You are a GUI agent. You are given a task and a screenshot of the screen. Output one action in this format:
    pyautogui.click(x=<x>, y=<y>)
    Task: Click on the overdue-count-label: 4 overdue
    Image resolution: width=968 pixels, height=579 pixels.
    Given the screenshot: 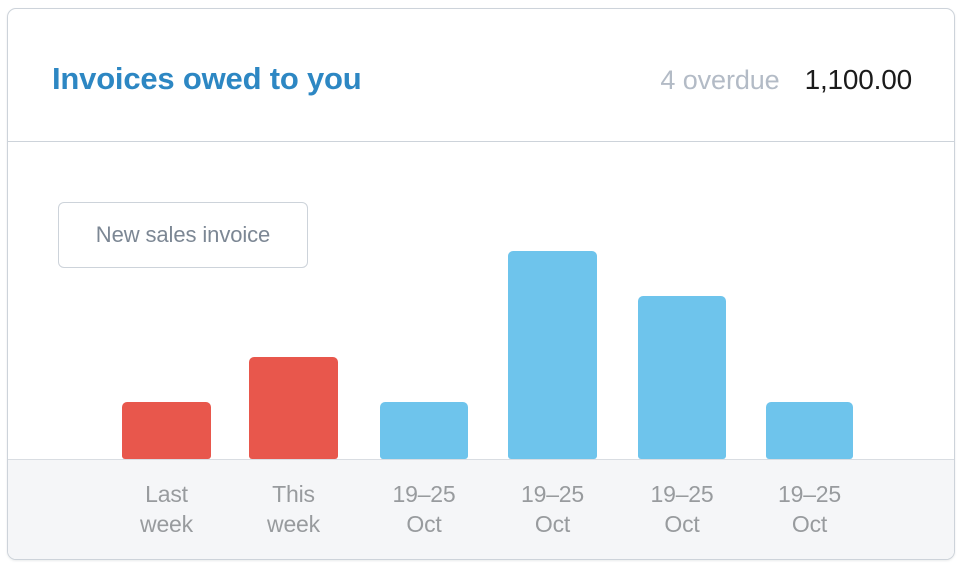 What is the action you would take?
    pyautogui.click(x=720, y=80)
    